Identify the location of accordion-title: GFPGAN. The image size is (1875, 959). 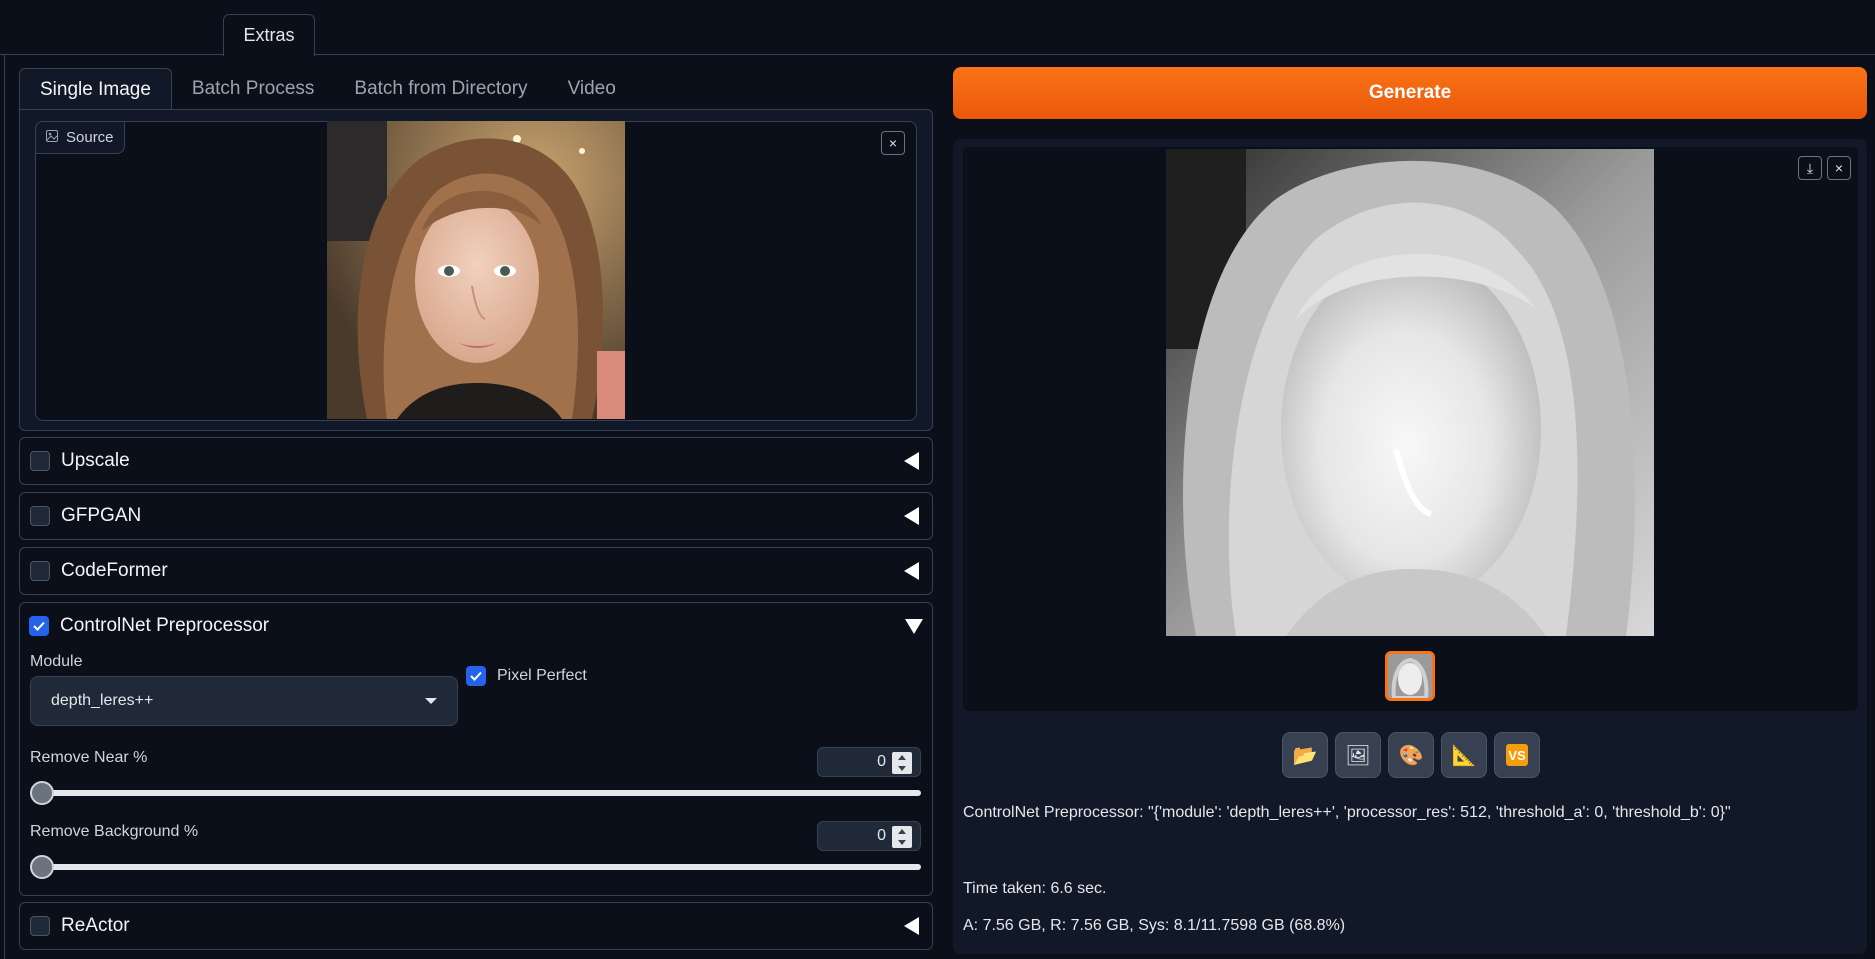
(101, 515).